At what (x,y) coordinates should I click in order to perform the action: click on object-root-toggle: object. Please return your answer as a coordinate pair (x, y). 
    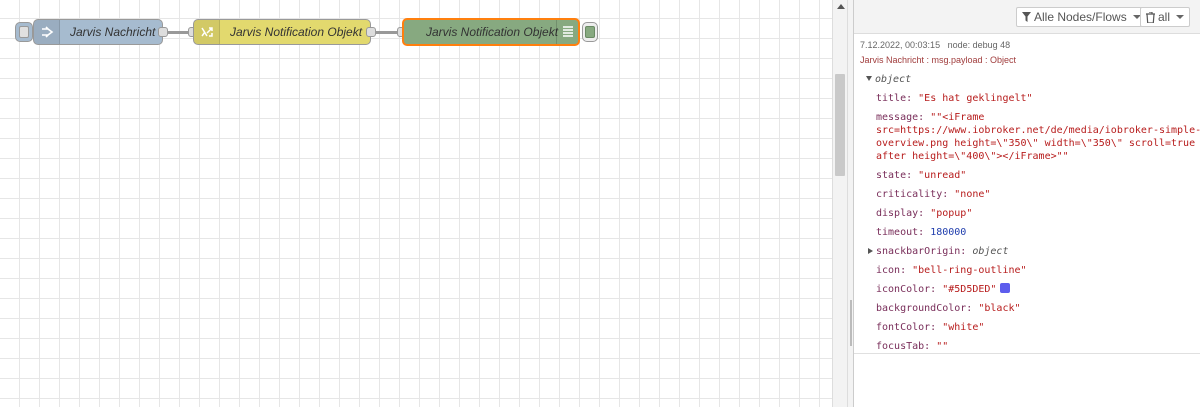
    Looking at the image, I should click on (888, 79).